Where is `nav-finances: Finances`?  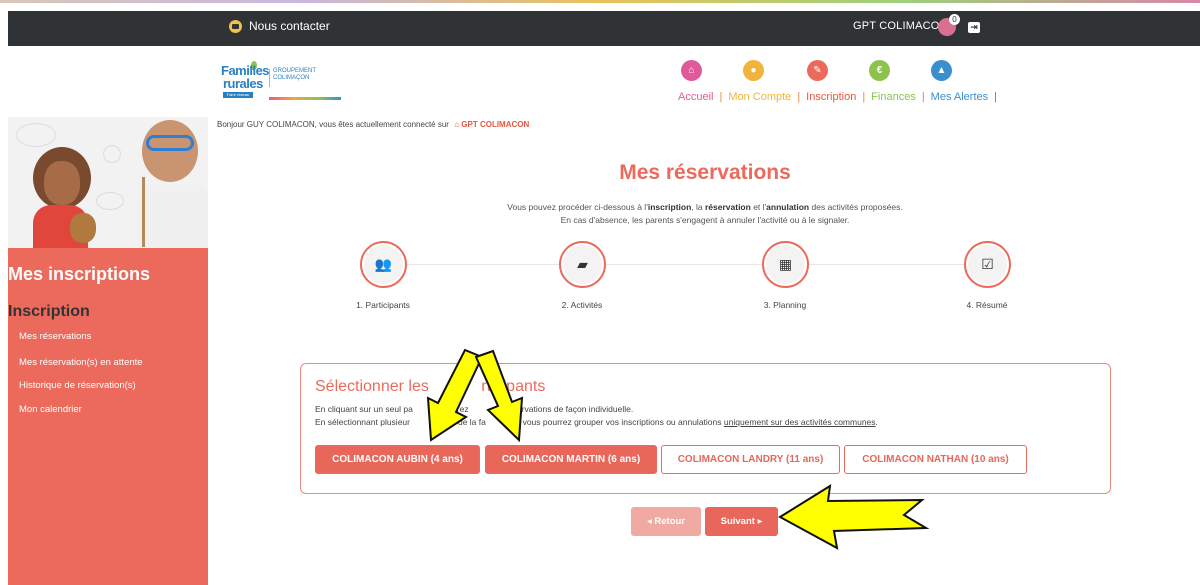 nav-finances: Finances is located at coordinates (893, 97).